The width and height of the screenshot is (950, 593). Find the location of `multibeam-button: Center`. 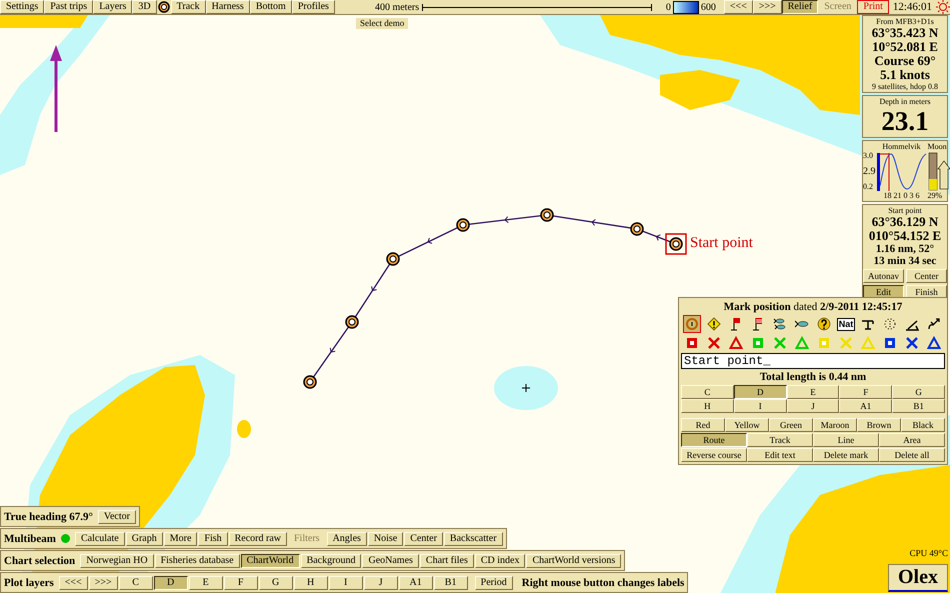

multibeam-button: Center is located at coordinates (423, 539).